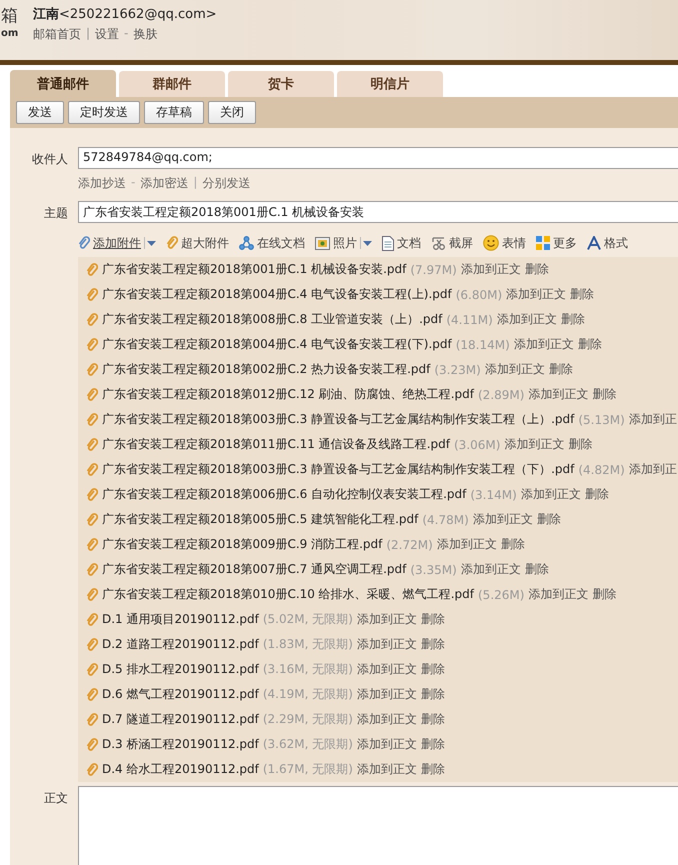 The image size is (678, 865). Describe the element at coordinates (124, 243) in the screenshot. I see `editor-tool: 添加附件` at that location.